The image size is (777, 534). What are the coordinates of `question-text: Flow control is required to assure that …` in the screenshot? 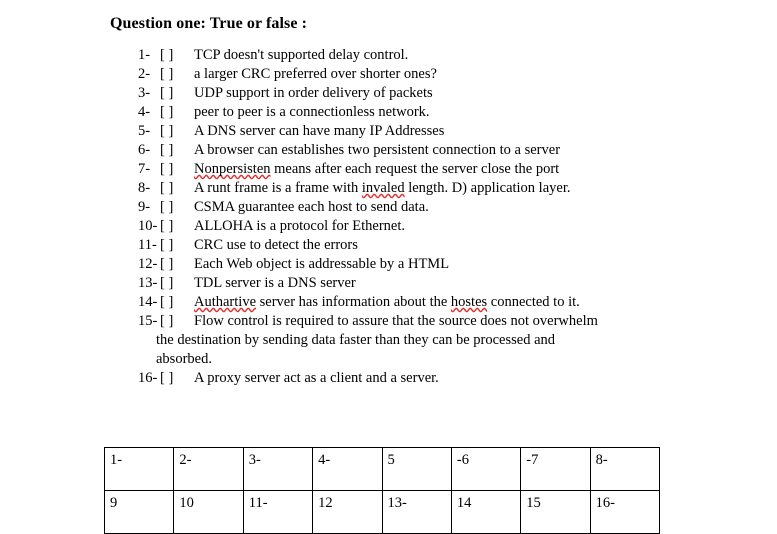 It's located at (466, 321).